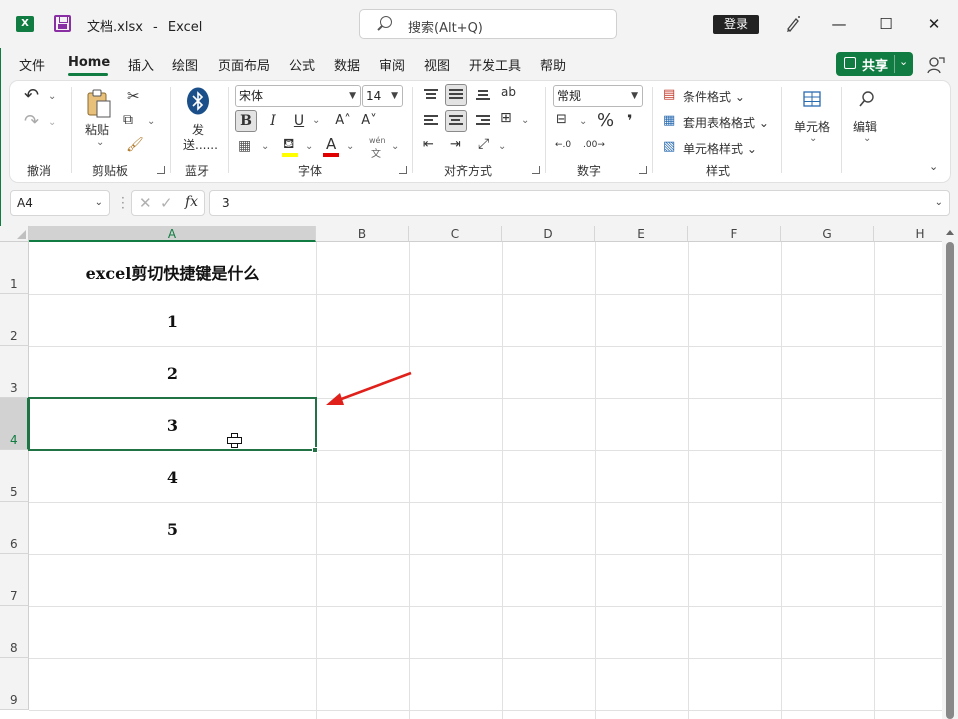 The width and height of the screenshot is (958, 719). Describe the element at coordinates (350, 146) in the screenshot. I see `font-color-dropdown-icon: ⌄` at that location.